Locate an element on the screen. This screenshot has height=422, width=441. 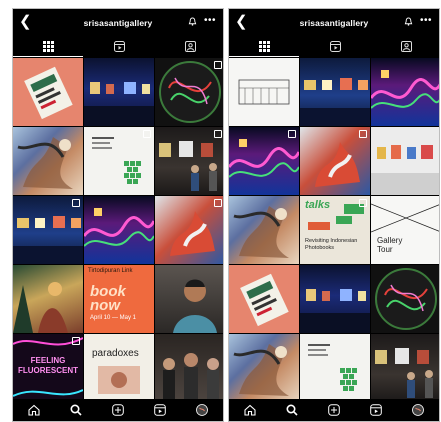
poster-text: FEELING FLUORESCENT is located at coordinates (48, 365).